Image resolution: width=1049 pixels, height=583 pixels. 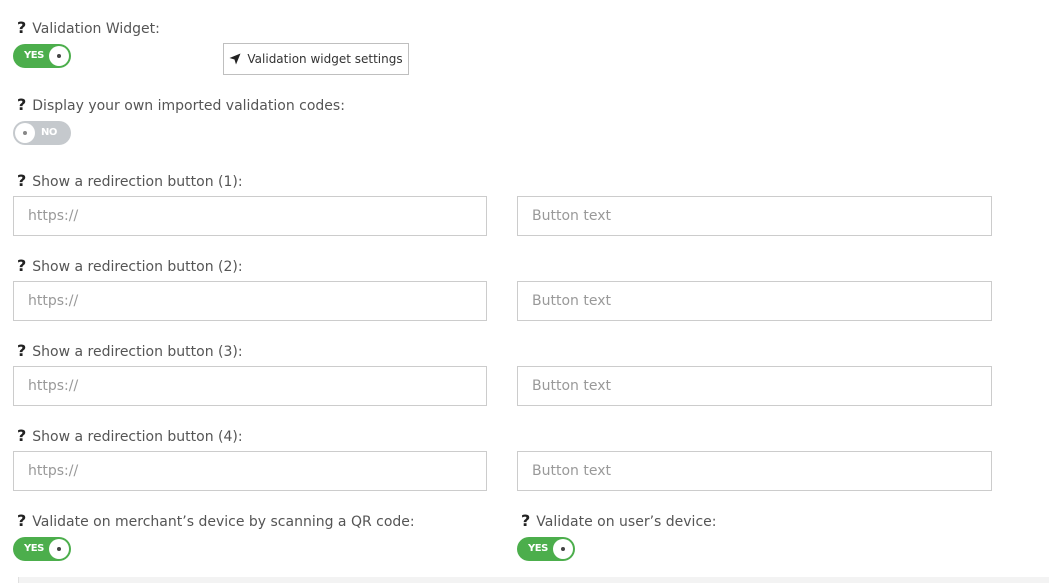 I want to click on user-device-toggle: YES, so click(x=546, y=549).